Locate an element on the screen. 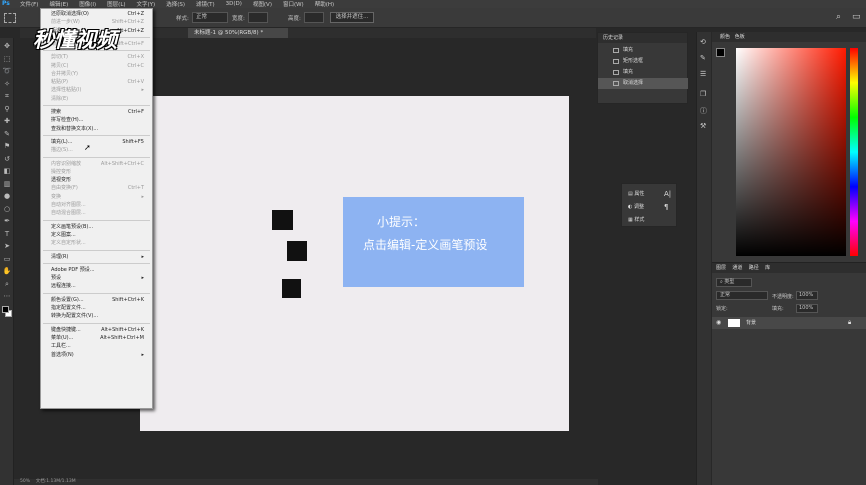 The width and height of the screenshot is (866, 485). menu-8: 视图(V) is located at coordinates (262, 4).